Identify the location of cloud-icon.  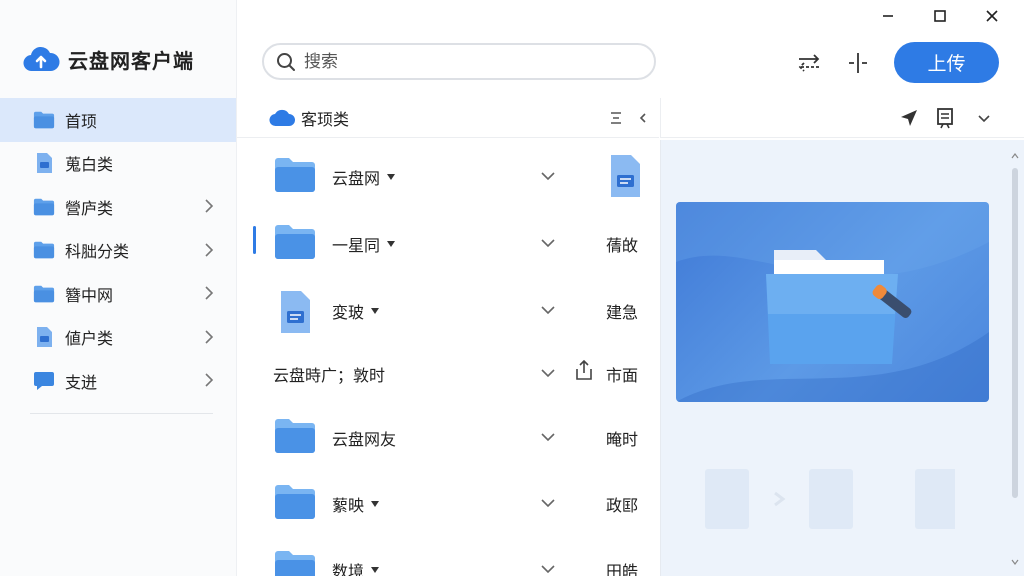
(282, 117).